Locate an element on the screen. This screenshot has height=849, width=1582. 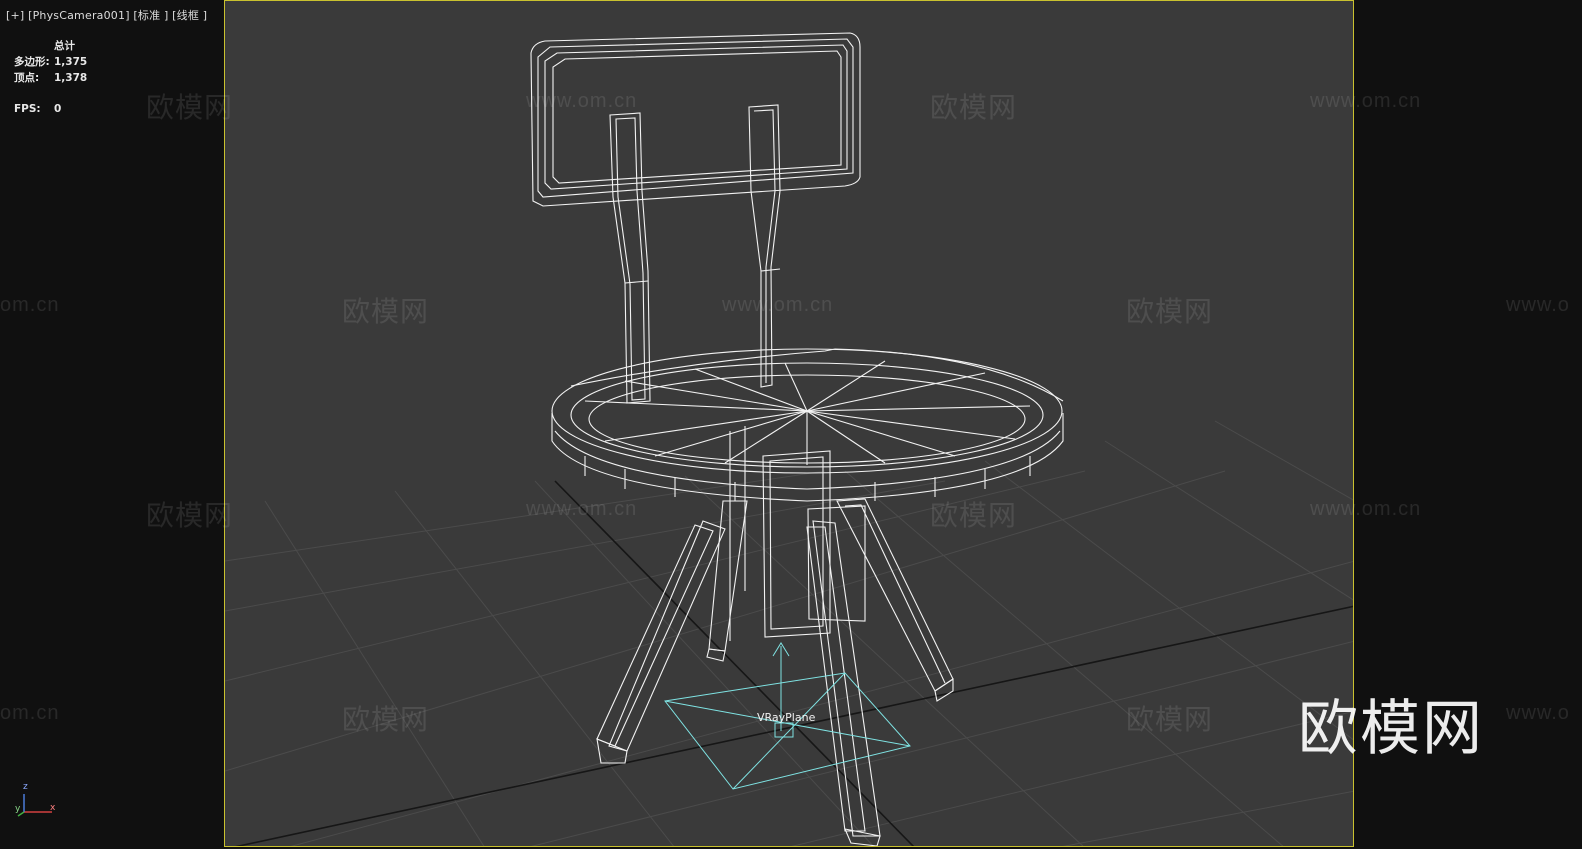
fps-label: FPS: is located at coordinates (27, 109).